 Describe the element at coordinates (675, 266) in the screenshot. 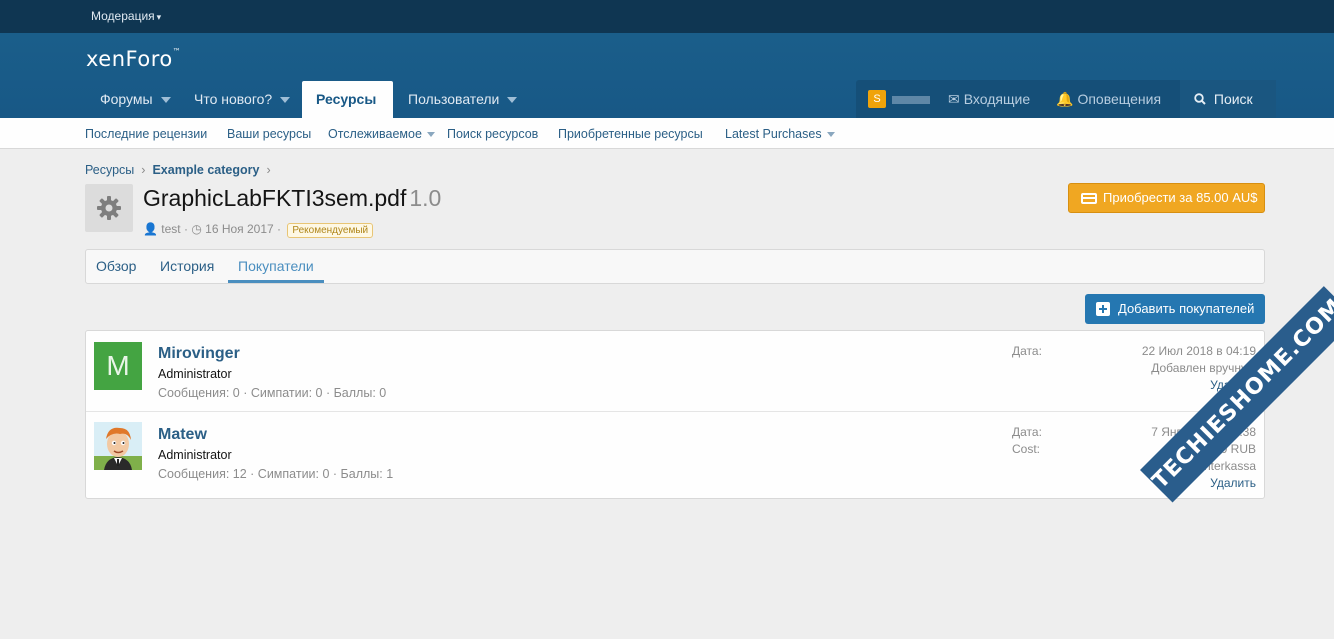

I see `resource-tabs: Обзор История Покупатели` at that location.